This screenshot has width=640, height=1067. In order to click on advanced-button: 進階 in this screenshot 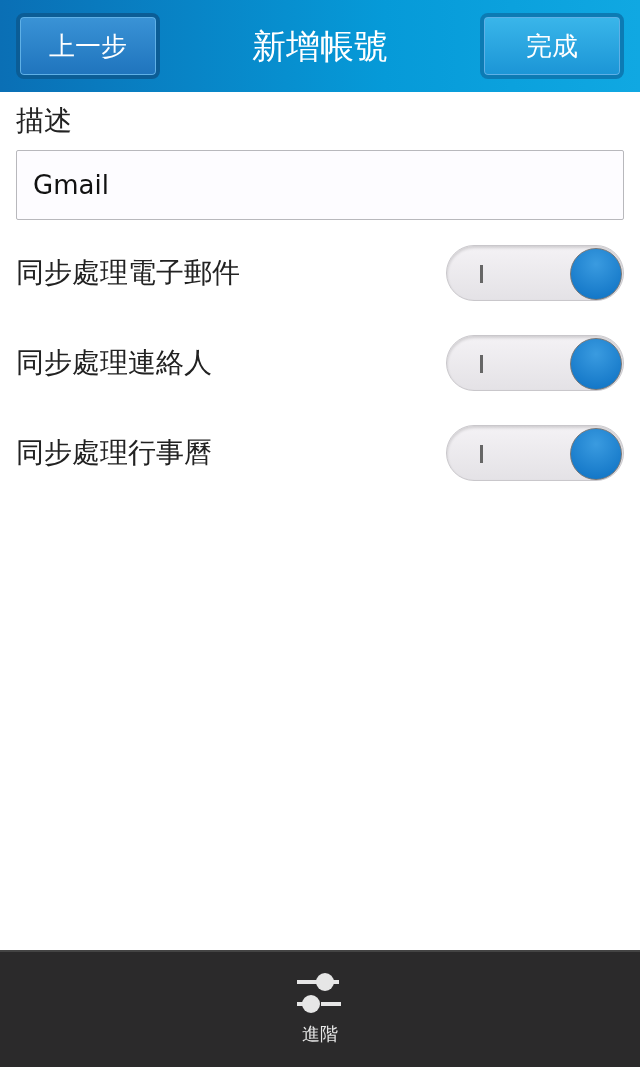, I will do `click(320, 1009)`.